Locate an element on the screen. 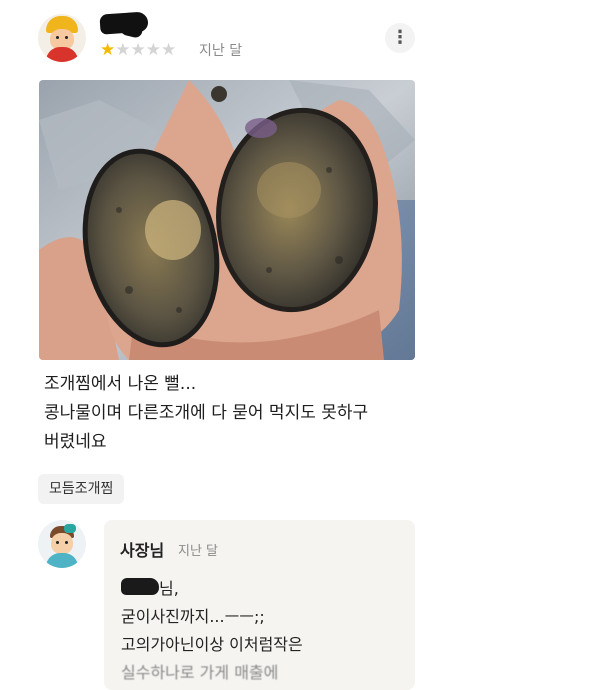  reply-line: 굳이사진까지...ㅡㅡ;; is located at coordinates (193, 616).